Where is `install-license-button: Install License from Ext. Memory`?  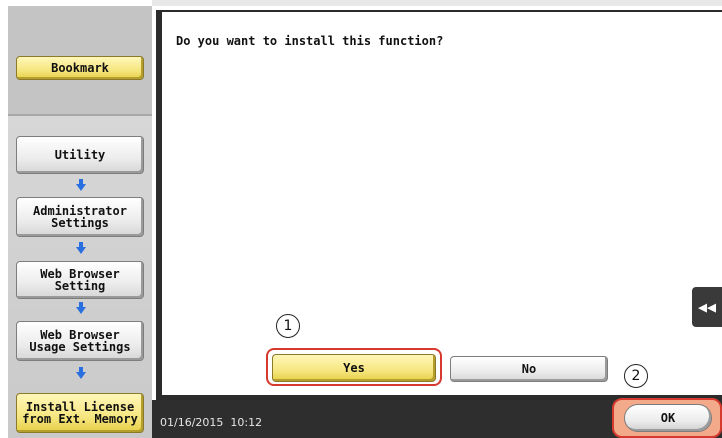
install-license-button: Install License from Ext. Memory is located at coordinates (80, 413).